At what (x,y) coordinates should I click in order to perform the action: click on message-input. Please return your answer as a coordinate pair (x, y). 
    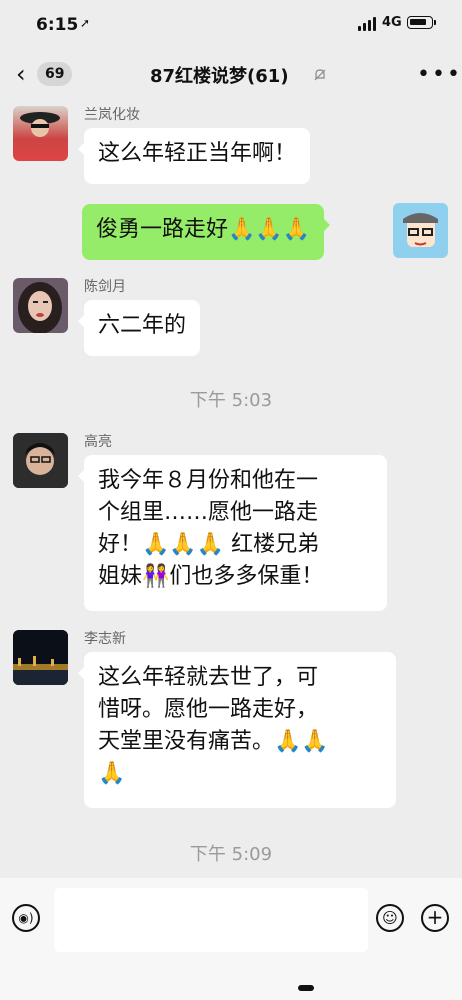
    Looking at the image, I should click on (211, 920).